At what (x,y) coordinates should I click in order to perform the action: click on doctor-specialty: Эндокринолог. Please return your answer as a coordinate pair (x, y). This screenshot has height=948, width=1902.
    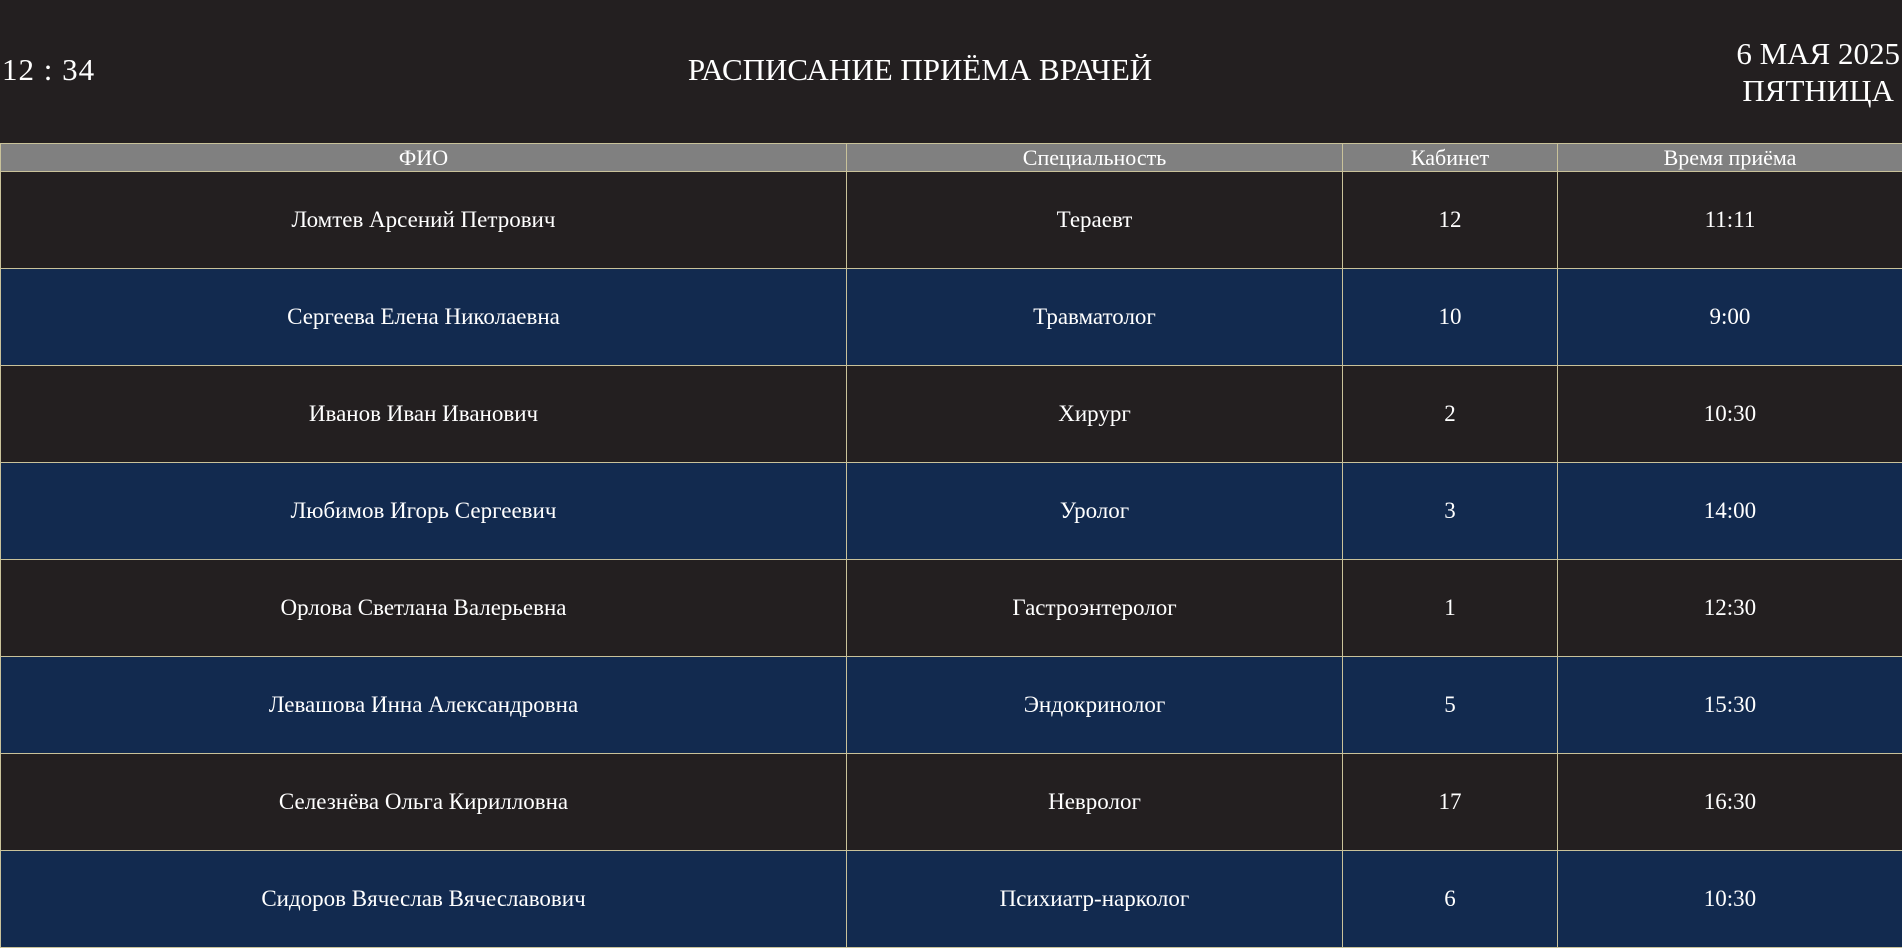
    Looking at the image, I should click on (1095, 705).